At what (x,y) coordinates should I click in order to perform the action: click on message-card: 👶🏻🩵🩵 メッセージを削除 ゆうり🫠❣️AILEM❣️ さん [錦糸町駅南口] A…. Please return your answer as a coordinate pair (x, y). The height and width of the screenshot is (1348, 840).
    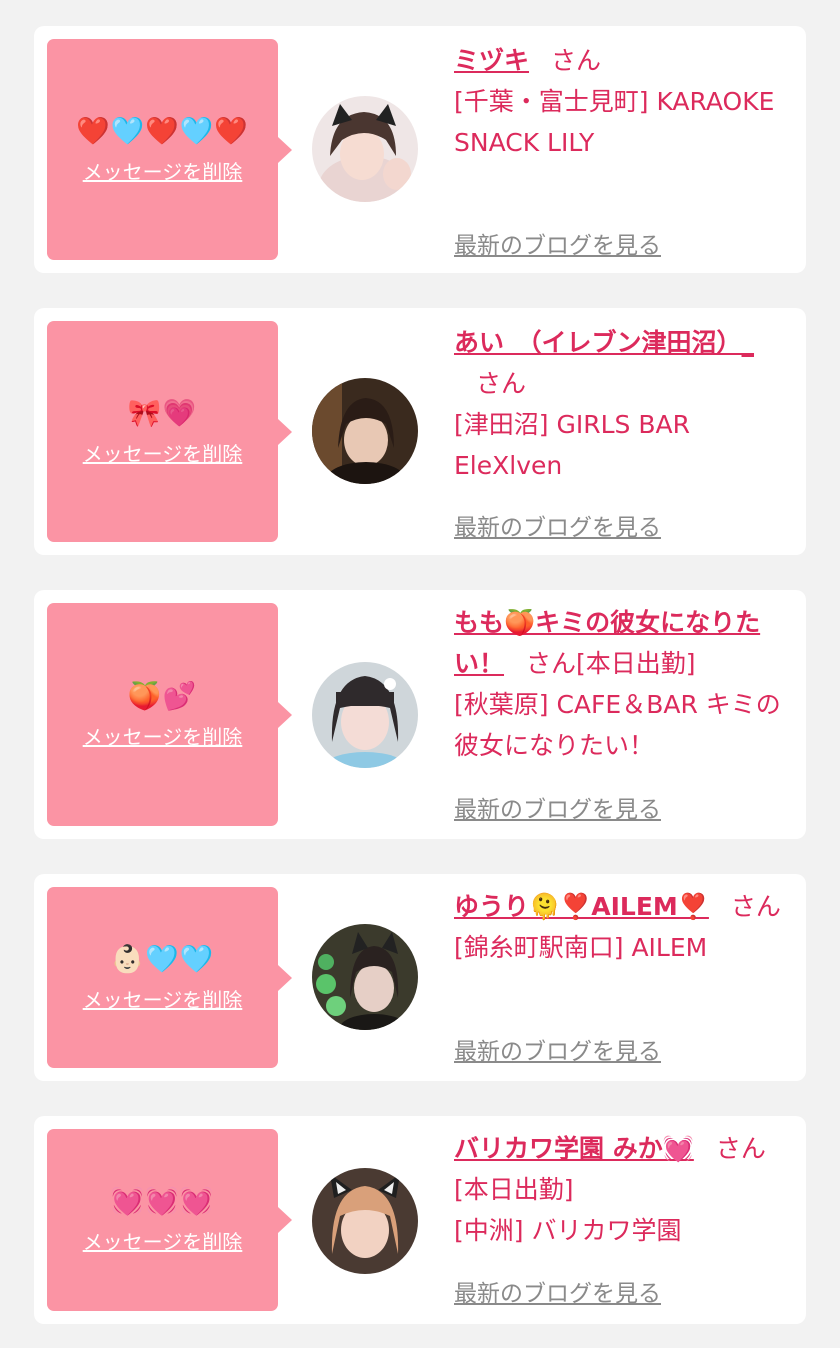
    Looking at the image, I should click on (420, 977).